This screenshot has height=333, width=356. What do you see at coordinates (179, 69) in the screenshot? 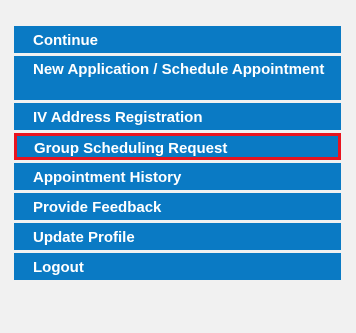
I see `menu-item-label: New Application / Schedule Appointment` at bounding box center [179, 69].